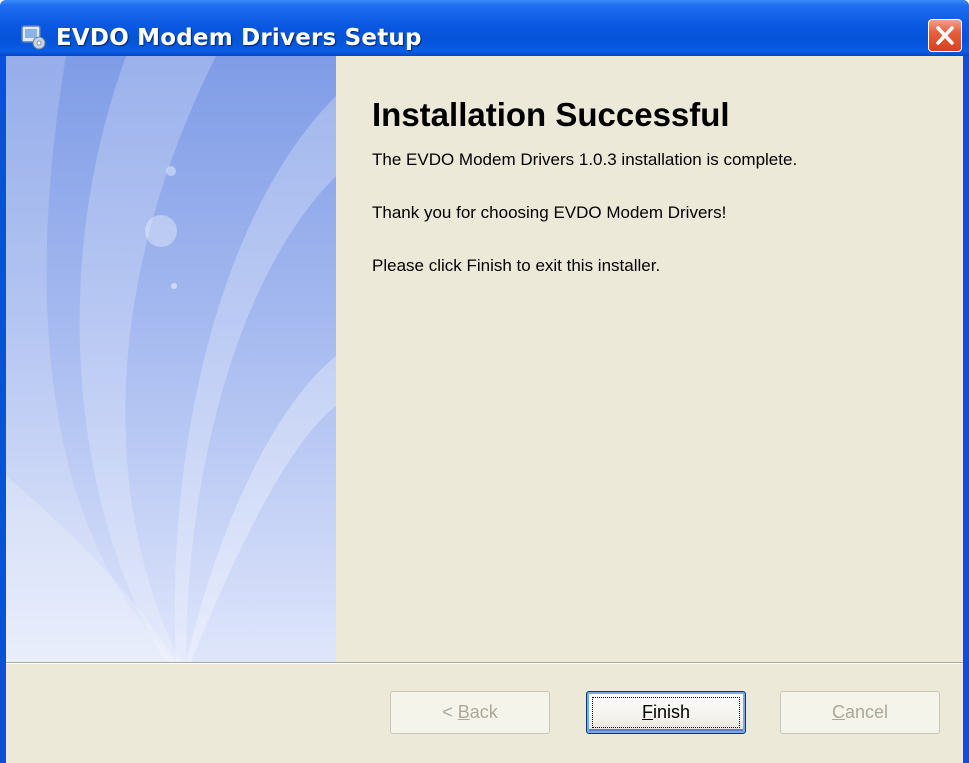 This screenshot has height=763, width=969. What do you see at coordinates (484, 28) in the screenshot?
I see `title-bar: EVDO Modem Drivers Setup` at bounding box center [484, 28].